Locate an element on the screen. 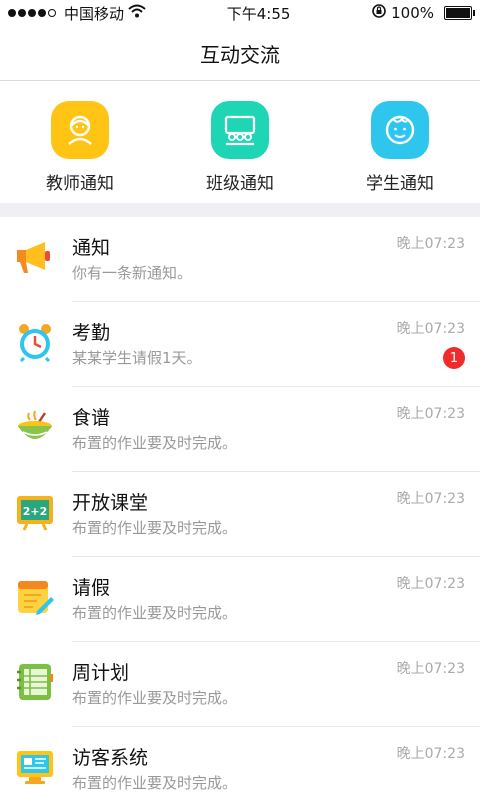 The image size is (480, 812). quick-action-class-notice: 班级通知 is located at coordinates (240, 147).